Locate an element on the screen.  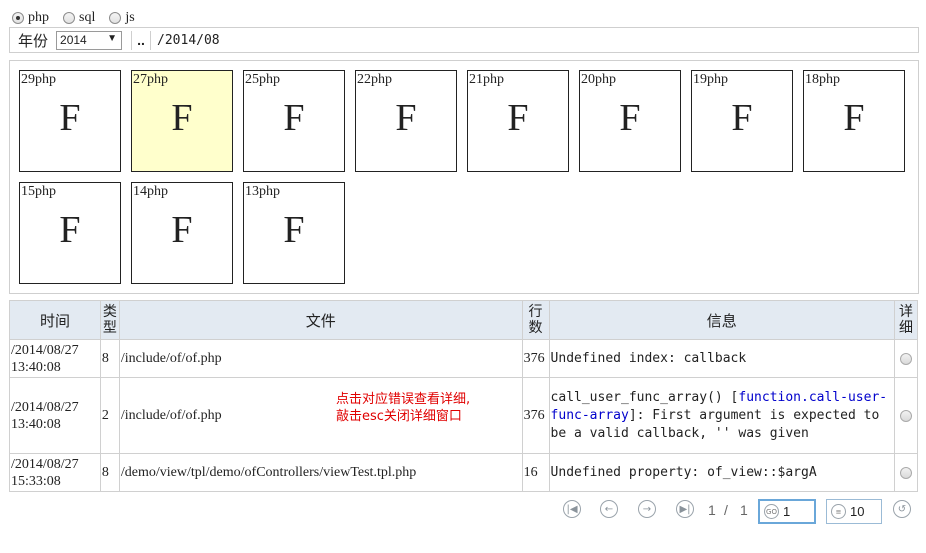
row-message: Undefined index: callback is located at coordinates (721, 358).